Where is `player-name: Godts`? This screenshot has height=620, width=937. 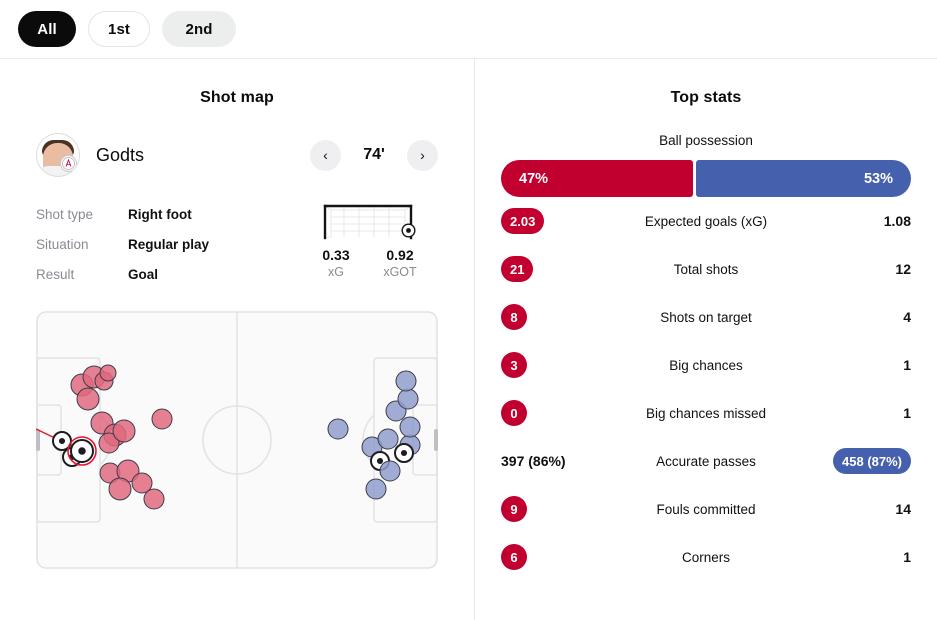 player-name: Godts is located at coordinates (120, 154).